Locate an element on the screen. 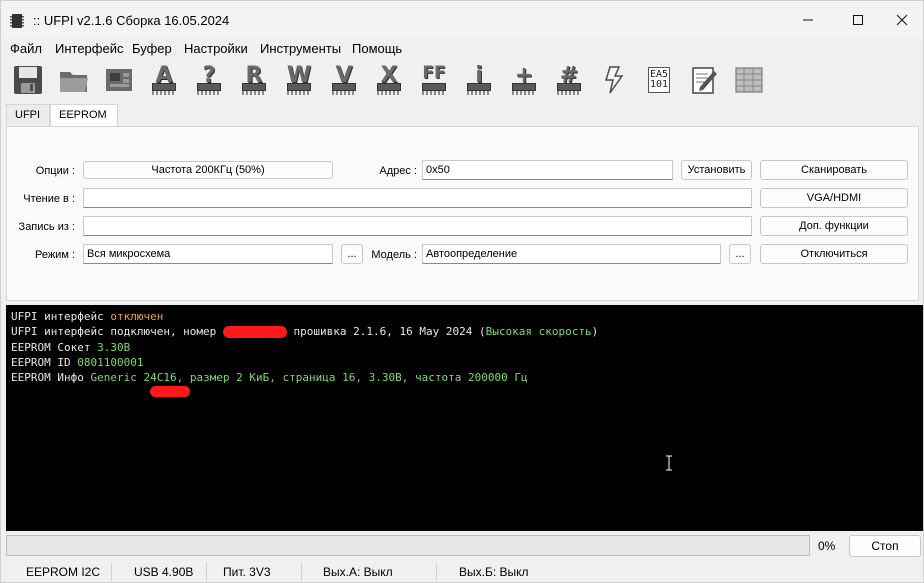 The height and width of the screenshot is (583, 924). toolbar-erase-button: X is located at coordinates (389, 80).